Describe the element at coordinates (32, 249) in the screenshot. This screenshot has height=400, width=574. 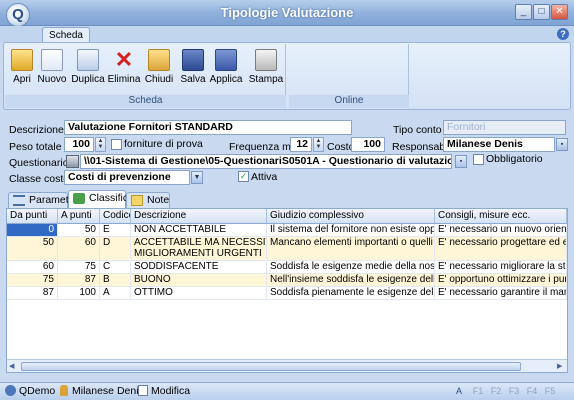
I see `cell-da: 50` at that location.